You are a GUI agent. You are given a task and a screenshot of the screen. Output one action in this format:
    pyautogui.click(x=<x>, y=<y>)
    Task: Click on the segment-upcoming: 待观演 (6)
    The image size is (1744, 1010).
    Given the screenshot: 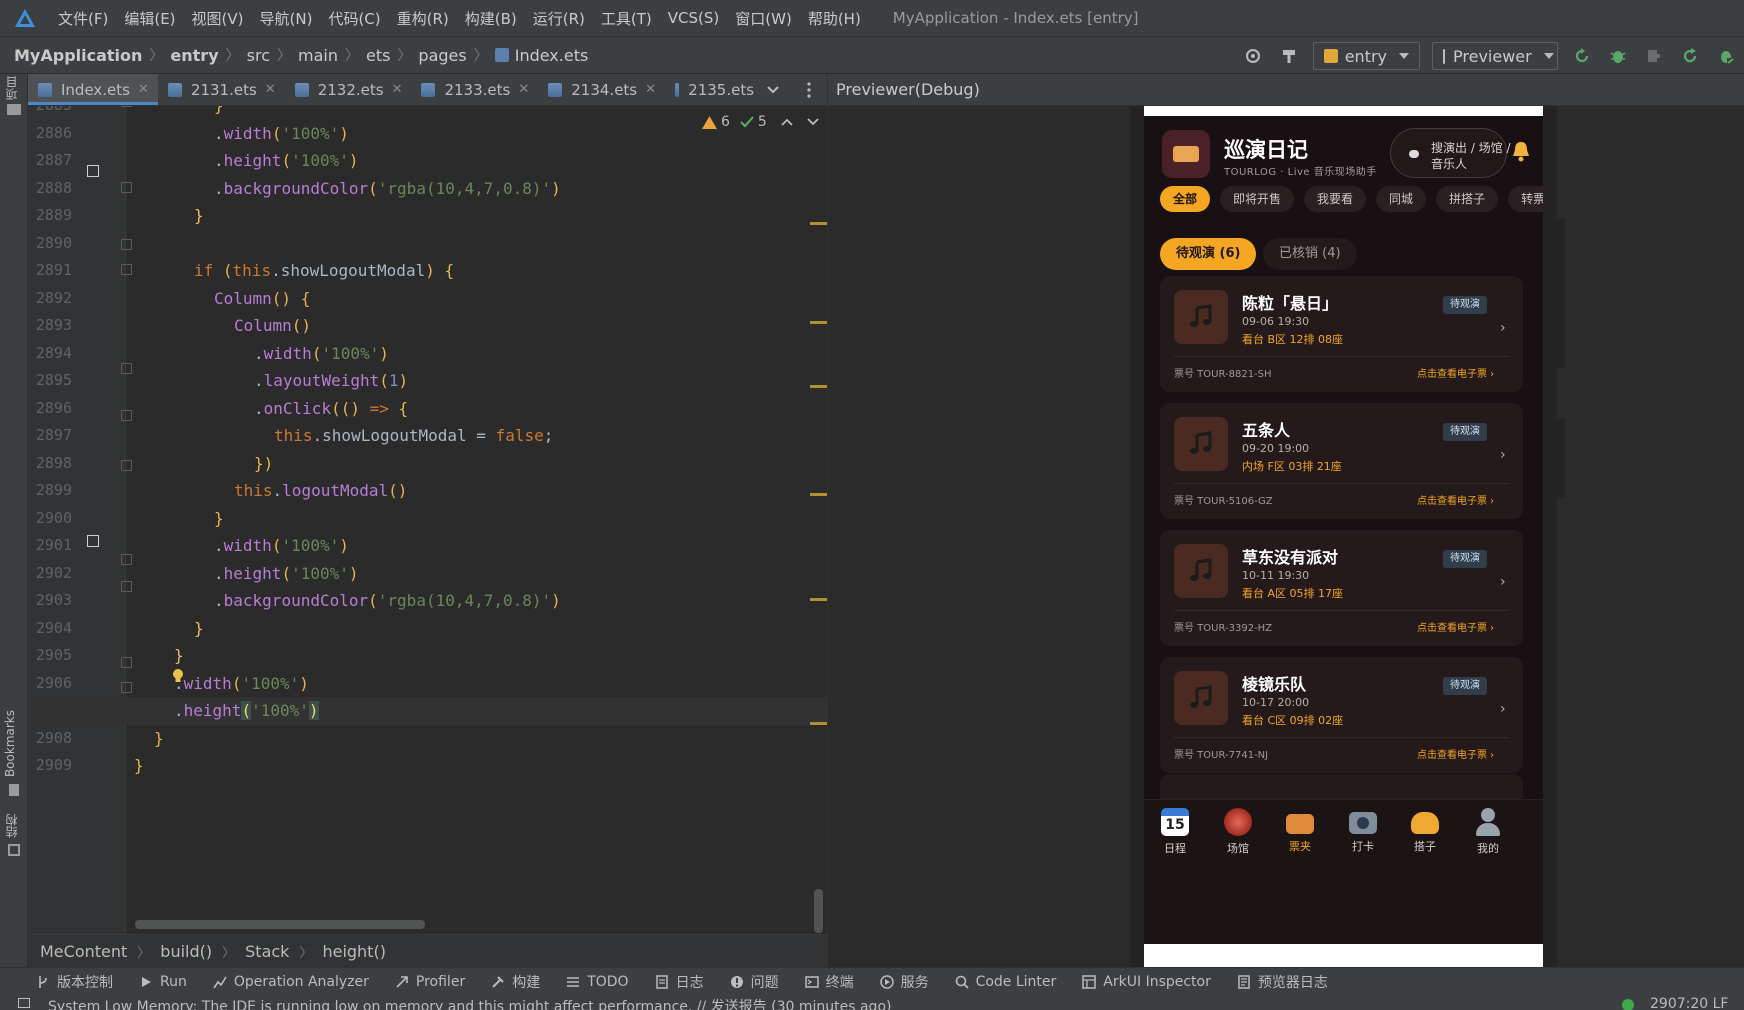 What is the action you would take?
    pyautogui.click(x=1208, y=254)
    